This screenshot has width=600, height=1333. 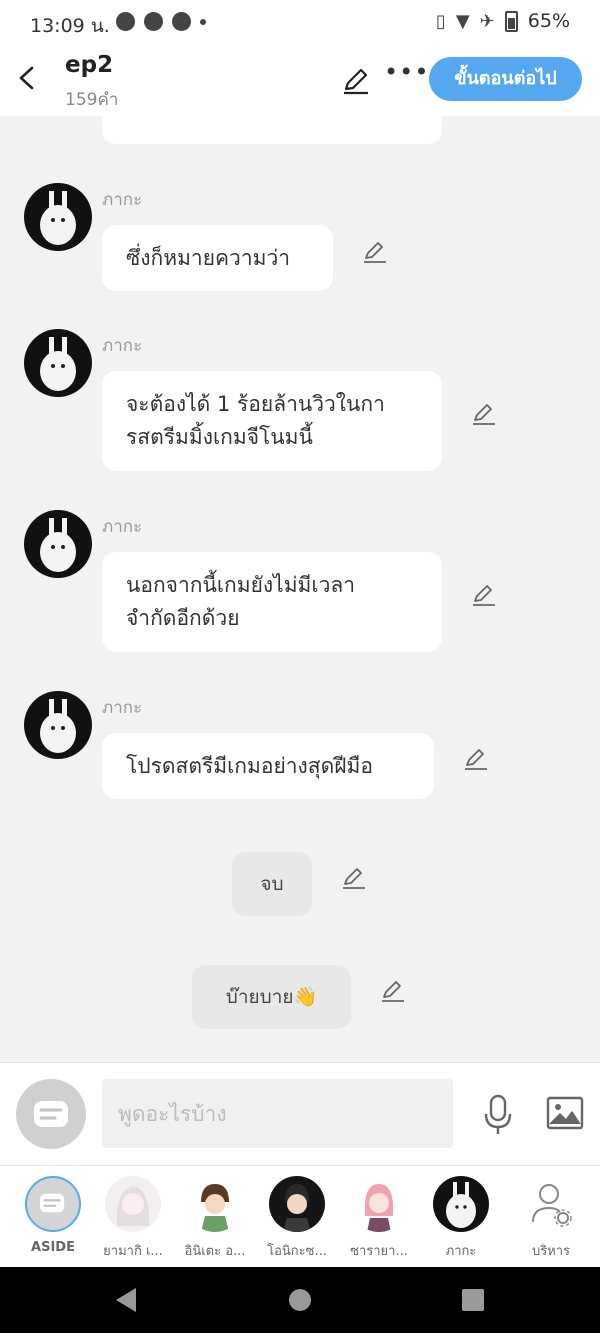 I want to click on airplane-icon: ✈, so click(x=487, y=21).